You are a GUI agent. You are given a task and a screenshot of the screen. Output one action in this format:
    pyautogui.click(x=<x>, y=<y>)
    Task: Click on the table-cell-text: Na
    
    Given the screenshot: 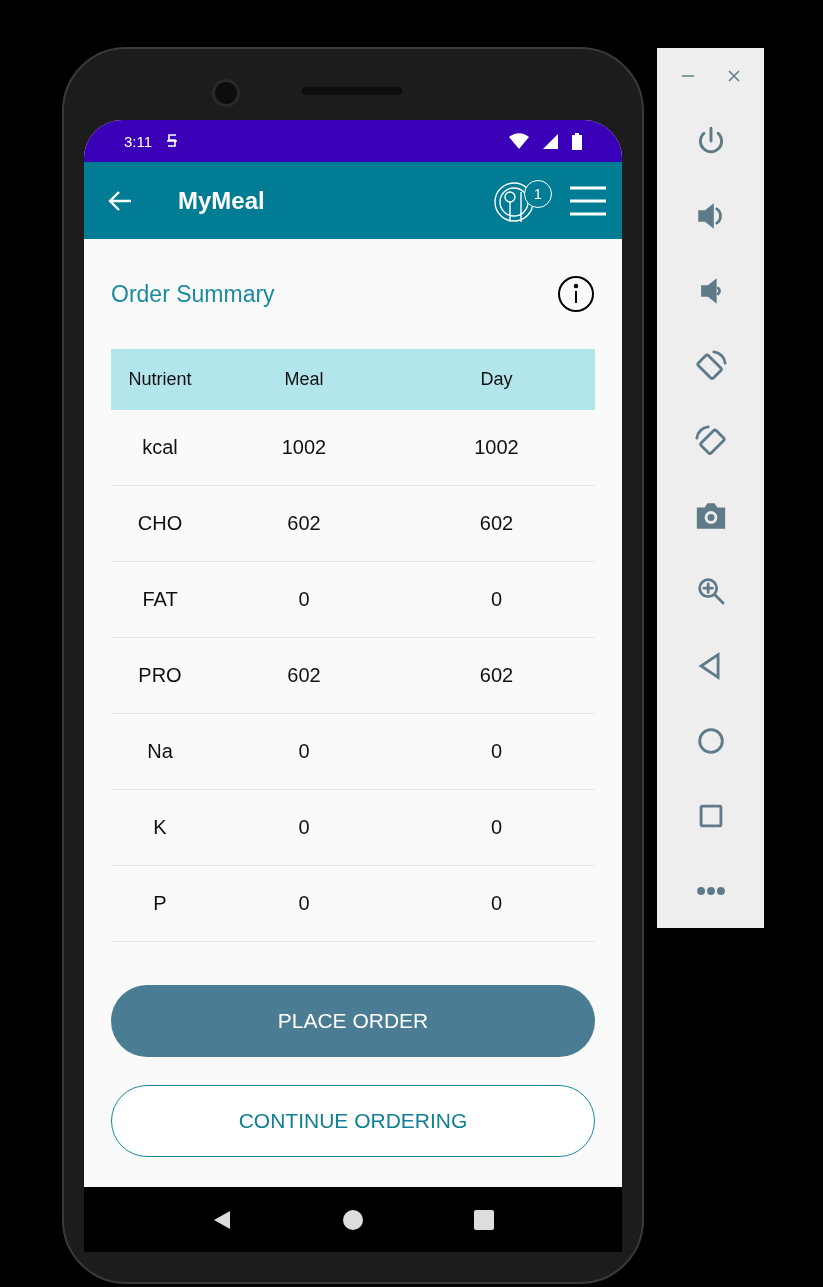 What is the action you would take?
    pyautogui.click(x=160, y=751)
    